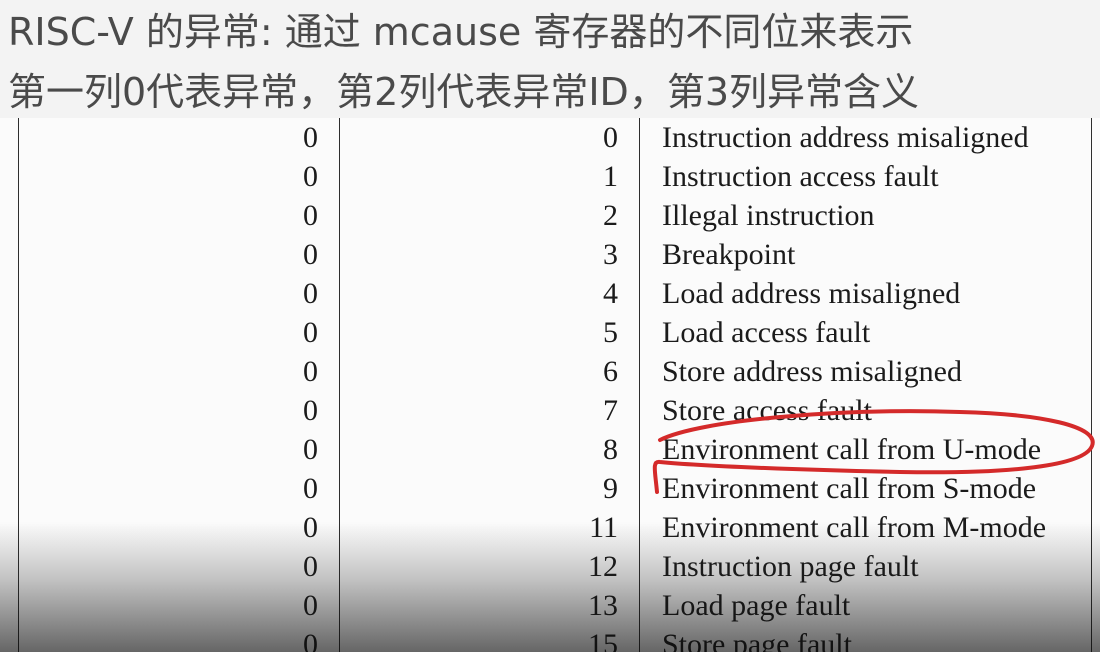  I want to click on heading-line-2: 第一列0代表异常，第2列代表异常ID，第3列异常含义, so click(464, 92).